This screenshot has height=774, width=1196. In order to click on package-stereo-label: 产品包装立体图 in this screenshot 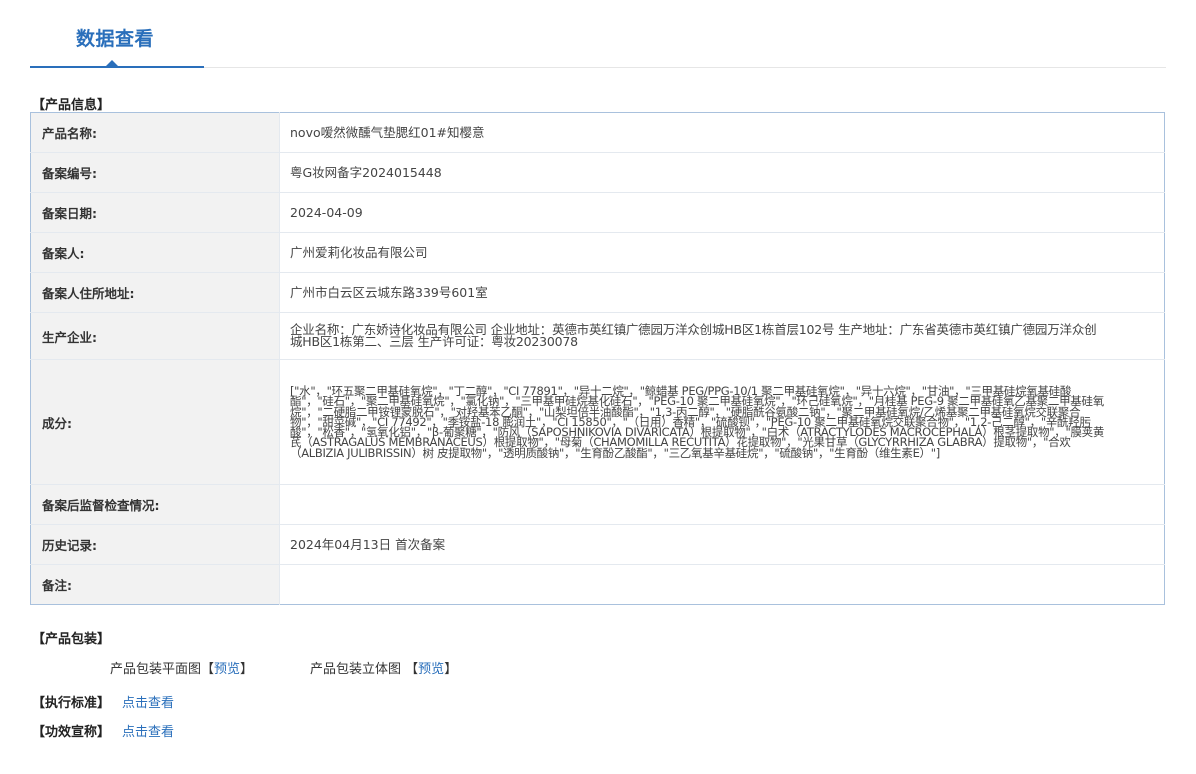, I will do `click(356, 669)`.